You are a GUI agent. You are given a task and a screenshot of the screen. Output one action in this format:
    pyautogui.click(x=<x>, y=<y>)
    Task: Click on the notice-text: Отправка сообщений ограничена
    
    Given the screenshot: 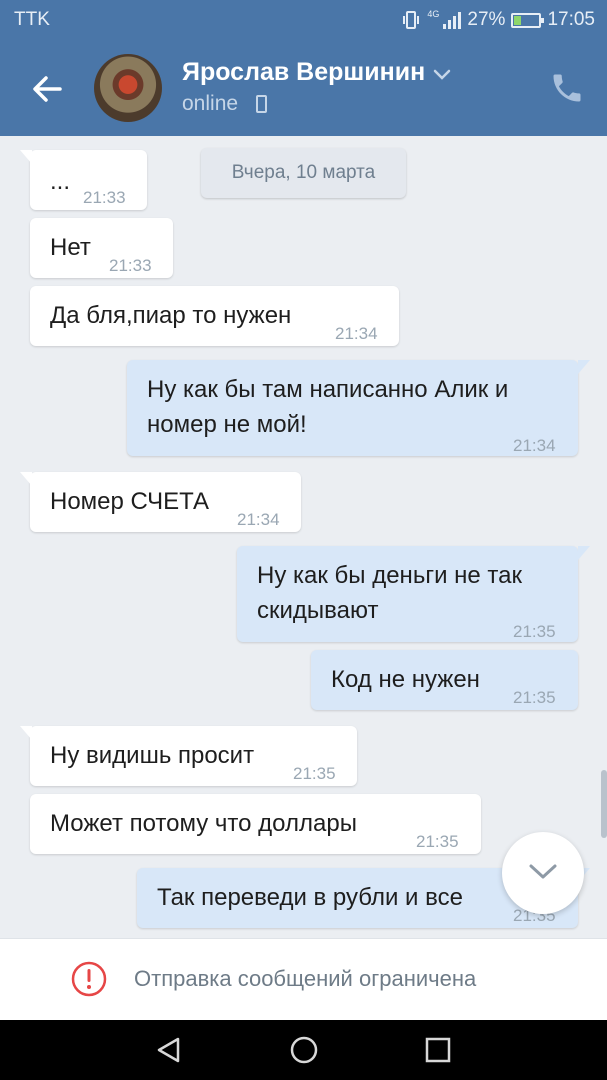 What is the action you would take?
    pyautogui.click(x=305, y=978)
    